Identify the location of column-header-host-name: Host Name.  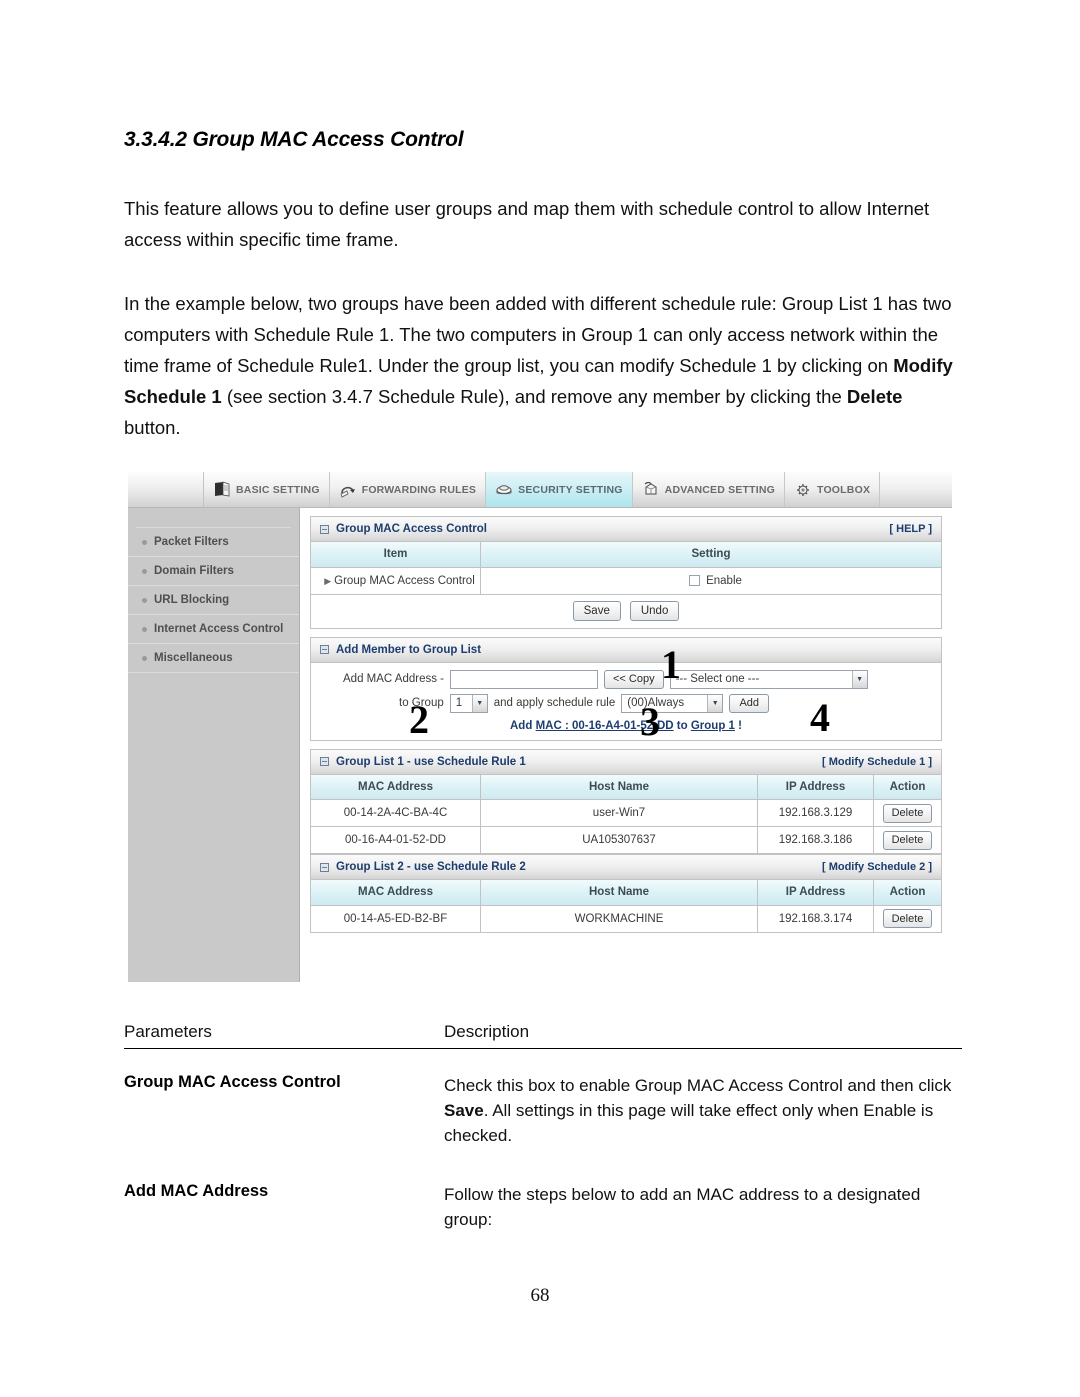
(619, 893).